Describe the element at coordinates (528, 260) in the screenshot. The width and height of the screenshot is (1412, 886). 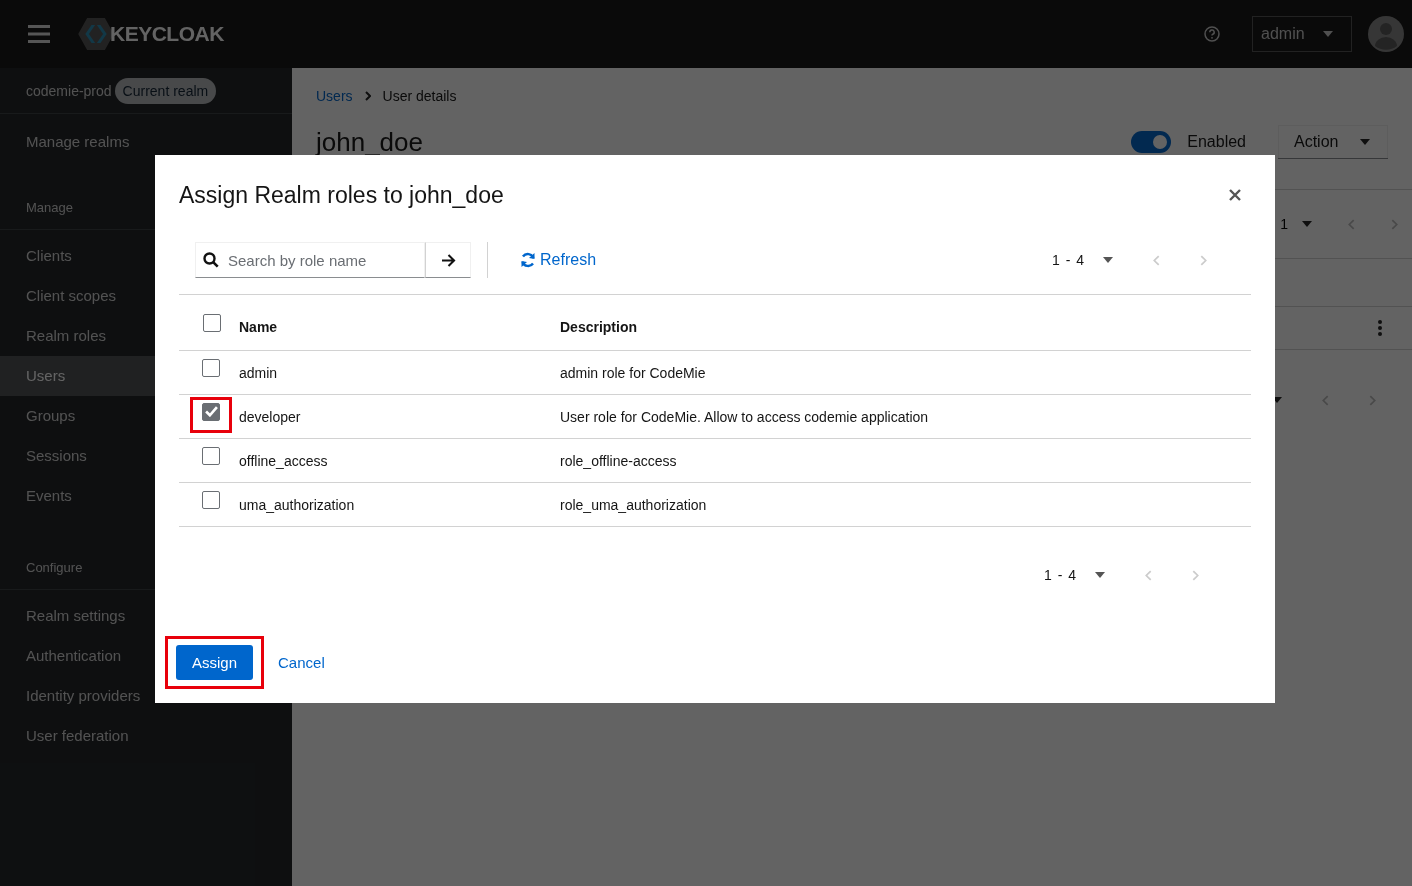
I see `refresh-icon` at that location.